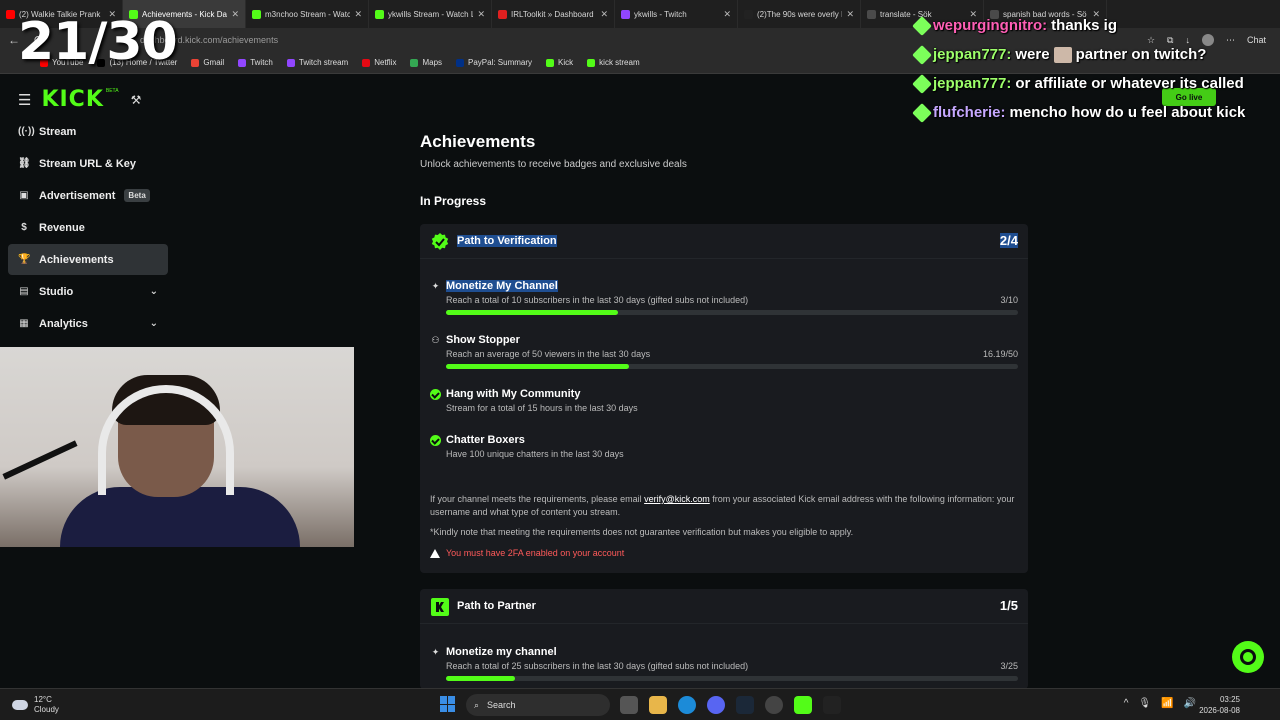 The image size is (1280, 720). Describe the element at coordinates (24, 323) in the screenshot. I see `analytics-icon: ▦` at that location.